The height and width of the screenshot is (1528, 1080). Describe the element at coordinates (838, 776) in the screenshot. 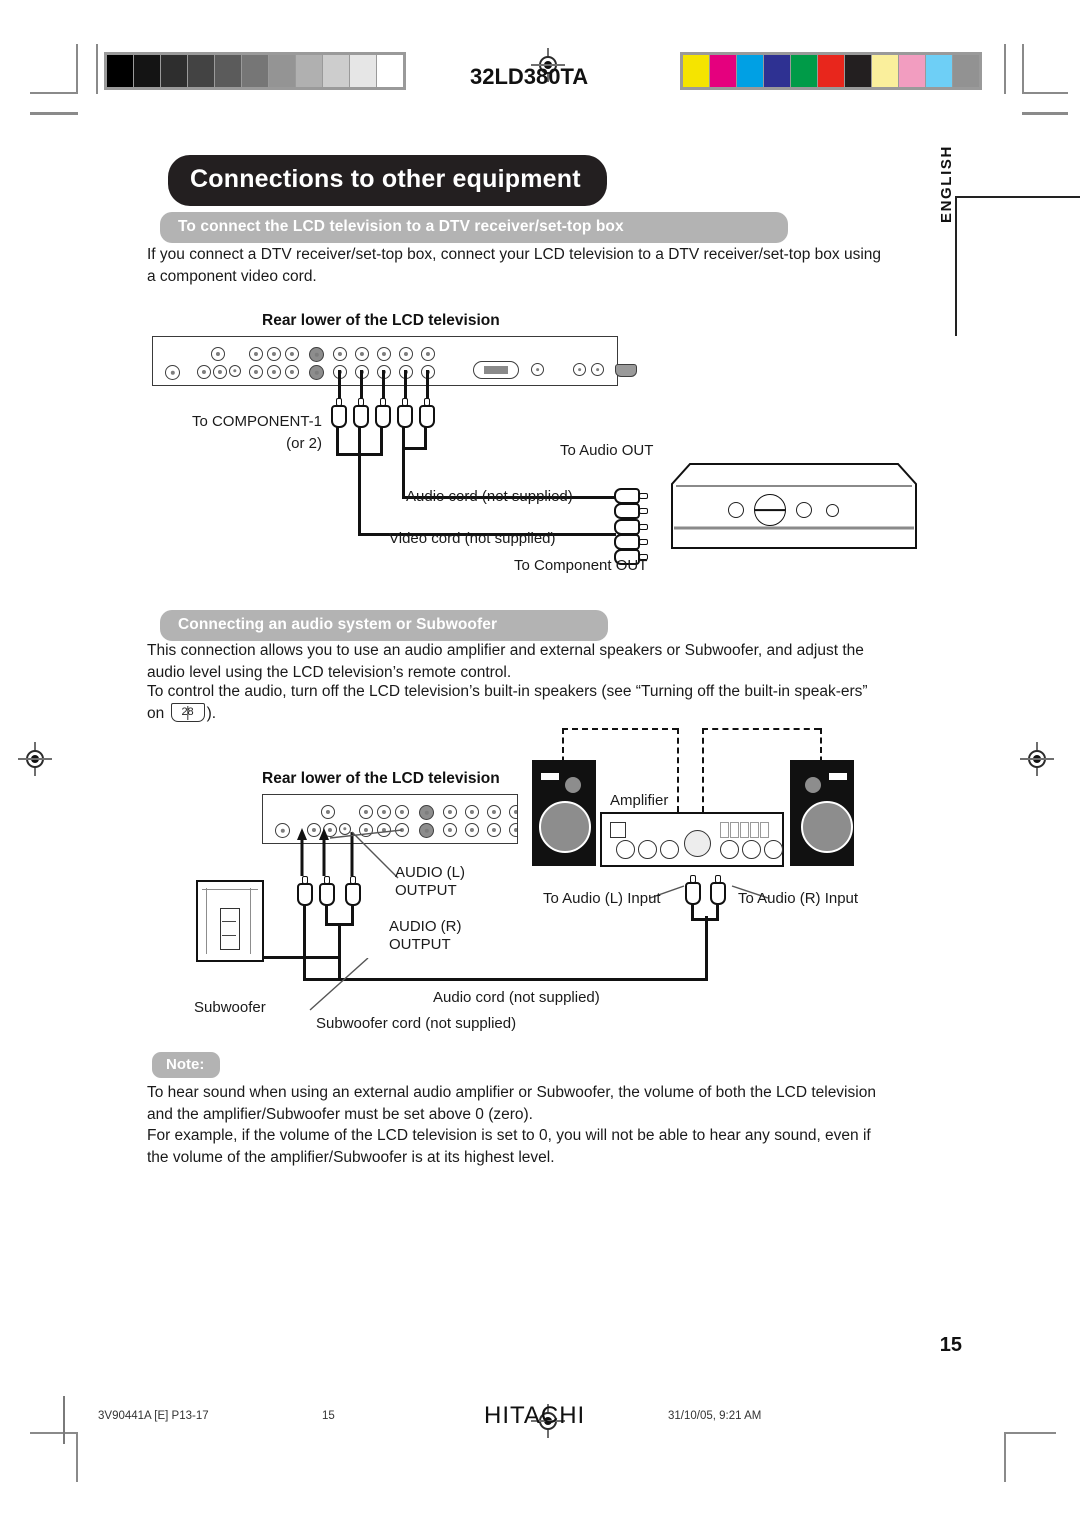

I see `speaker-right-port` at that location.